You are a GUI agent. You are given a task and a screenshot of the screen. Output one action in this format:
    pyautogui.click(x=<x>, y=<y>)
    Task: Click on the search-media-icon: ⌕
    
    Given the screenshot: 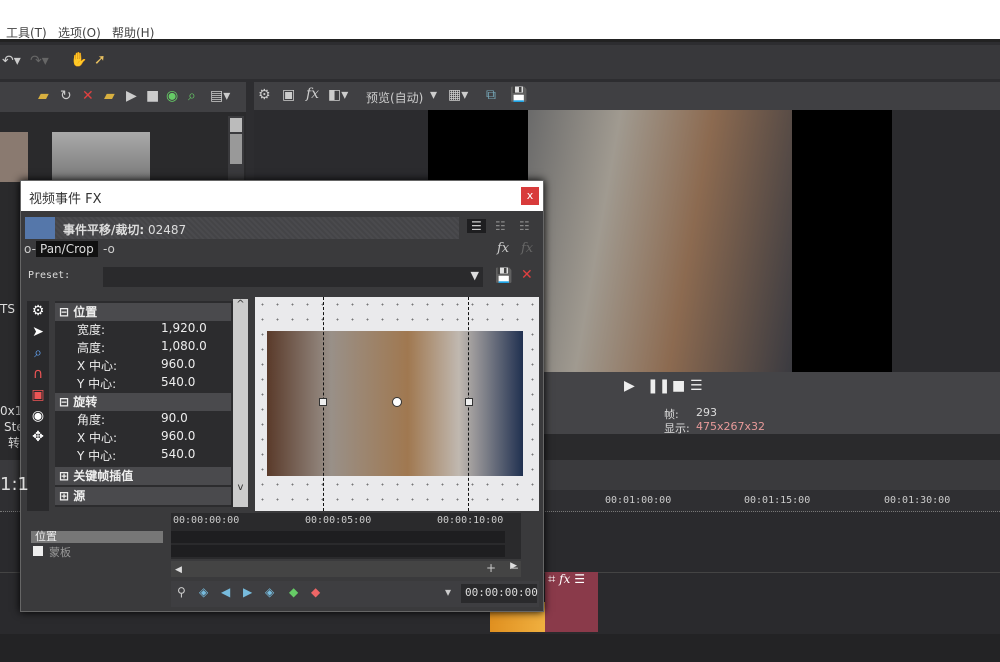 What is the action you would take?
    pyautogui.click(x=192, y=96)
    